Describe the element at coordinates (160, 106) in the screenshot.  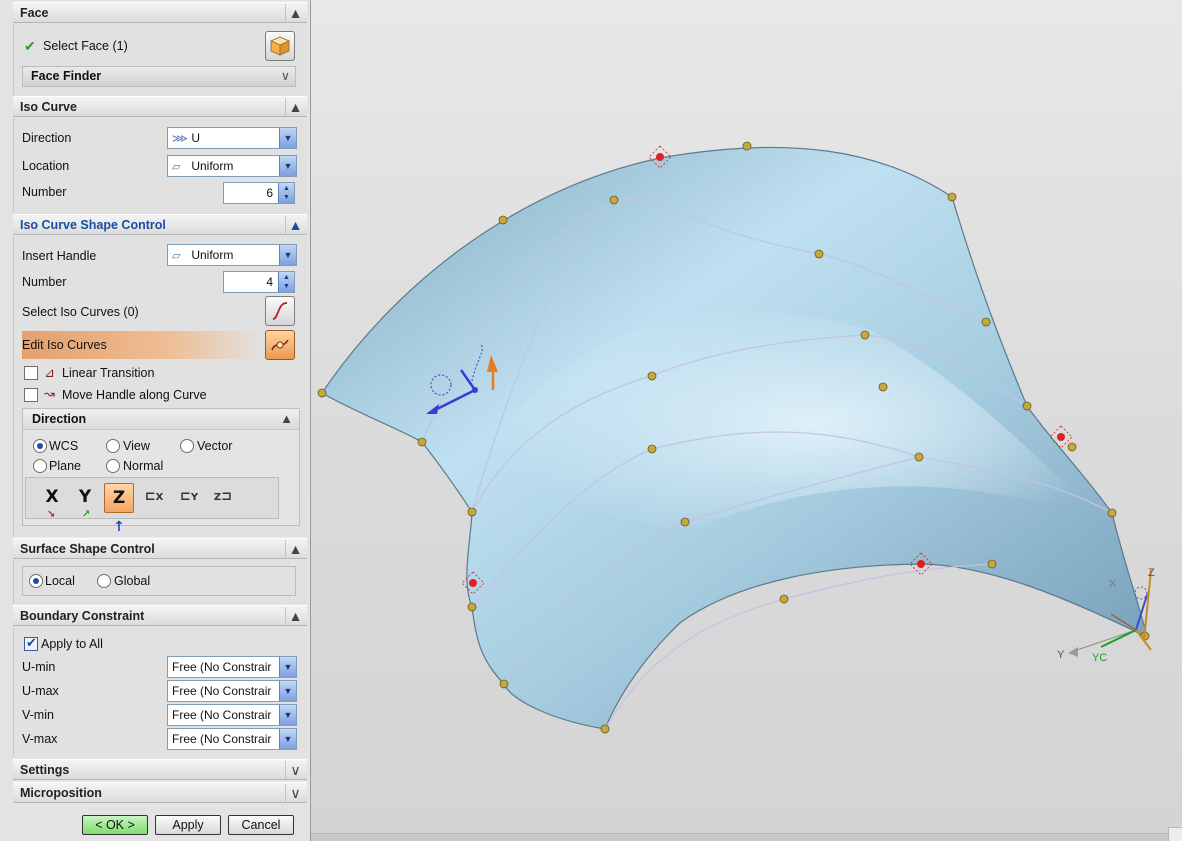
I see `section-iso-curve-header: Iso Curve ▲` at that location.